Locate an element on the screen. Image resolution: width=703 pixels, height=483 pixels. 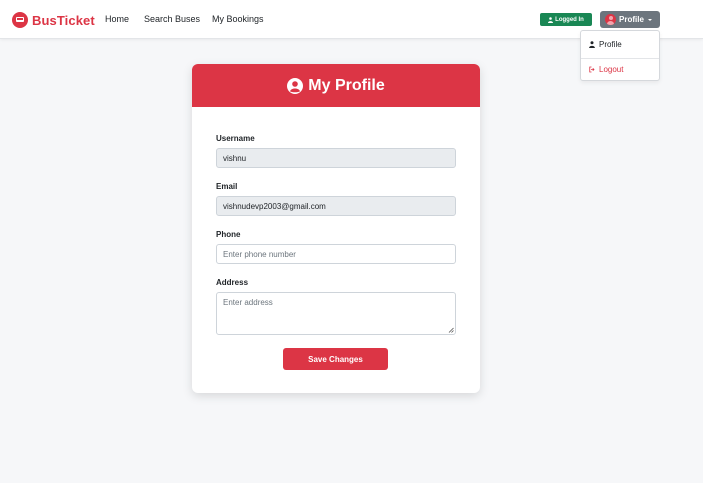
dropdown-item-logout: Logout is located at coordinates (620, 69).